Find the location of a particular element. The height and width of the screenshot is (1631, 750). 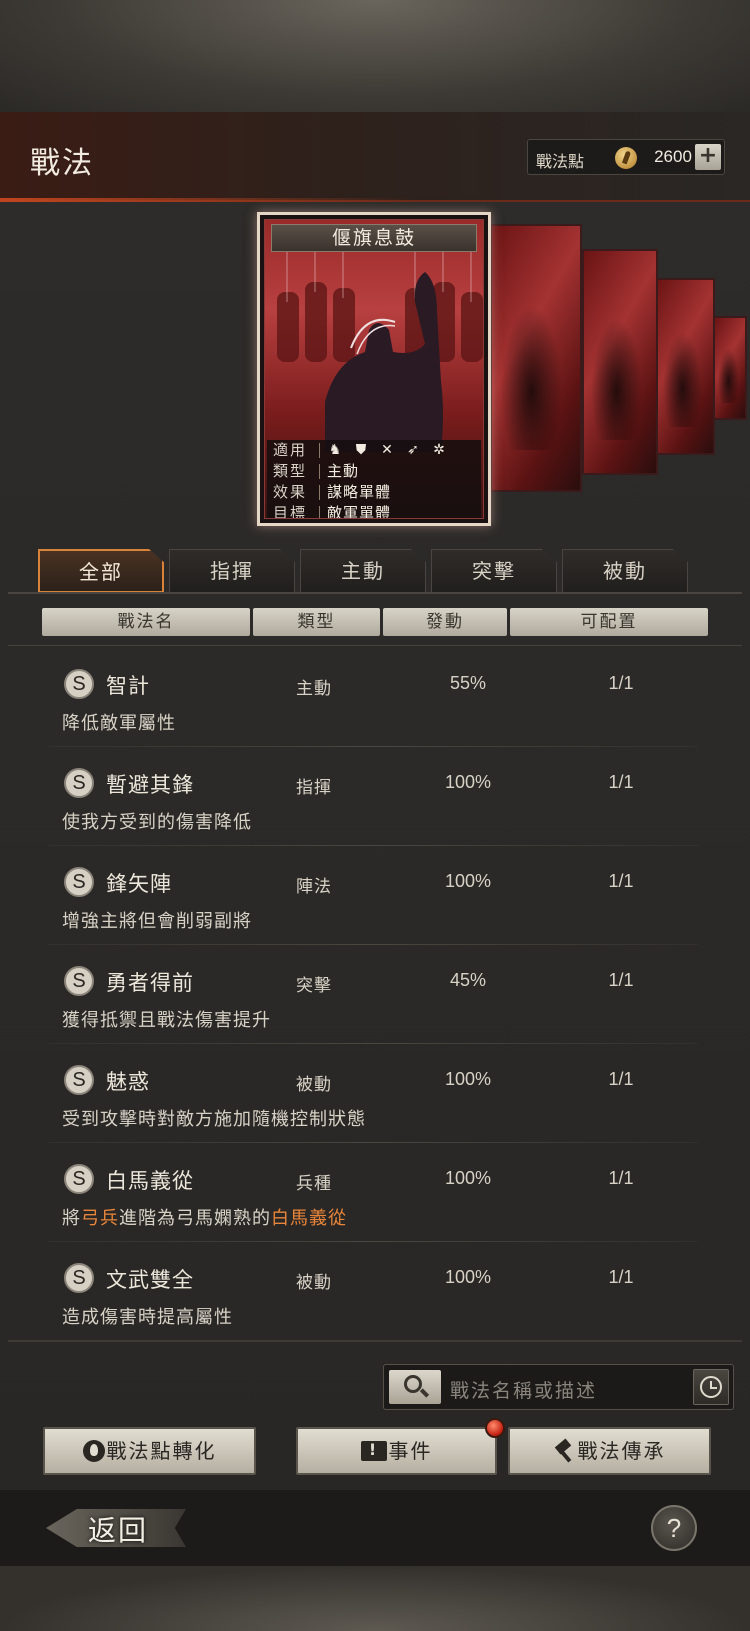

points-label: 戰法點 is located at coordinates (560, 161).